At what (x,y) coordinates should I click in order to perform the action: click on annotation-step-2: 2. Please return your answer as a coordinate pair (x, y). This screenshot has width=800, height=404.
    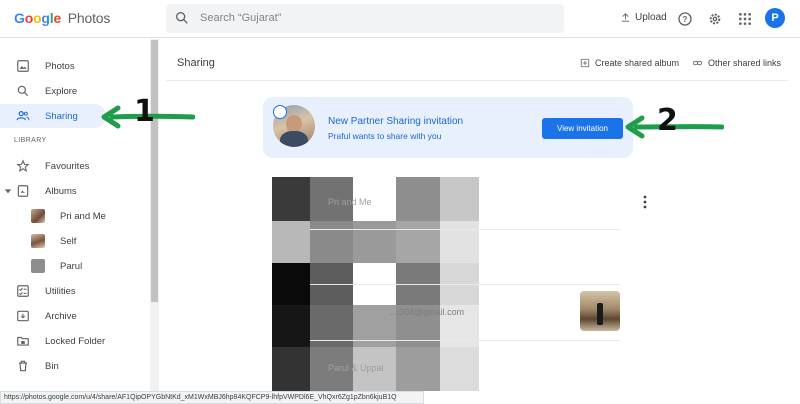
    Looking at the image, I should click on (667, 120).